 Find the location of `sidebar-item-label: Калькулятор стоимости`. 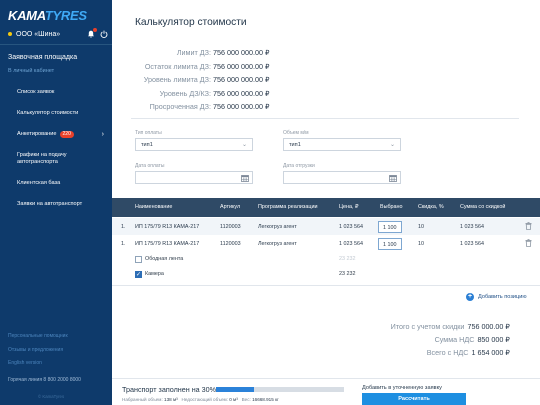

sidebar-item-label: Калькулятор стоимости is located at coordinates (48, 113).